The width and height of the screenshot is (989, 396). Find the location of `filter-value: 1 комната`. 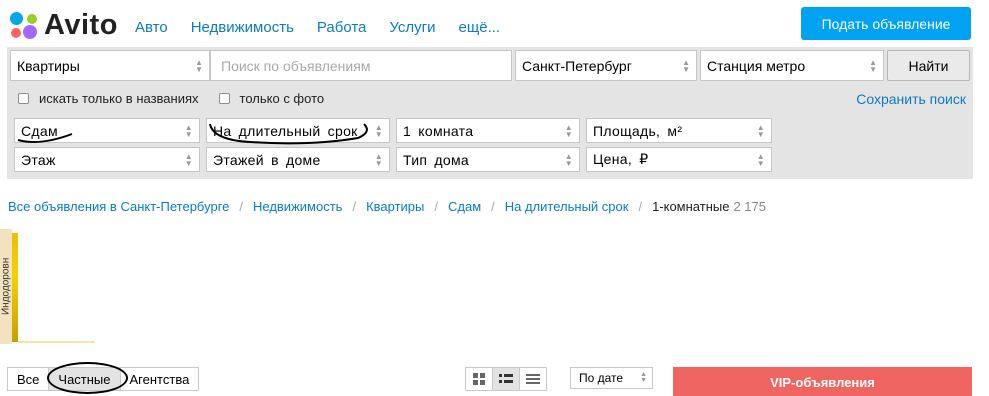

filter-value: 1 комната is located at coordinates (438, 130).